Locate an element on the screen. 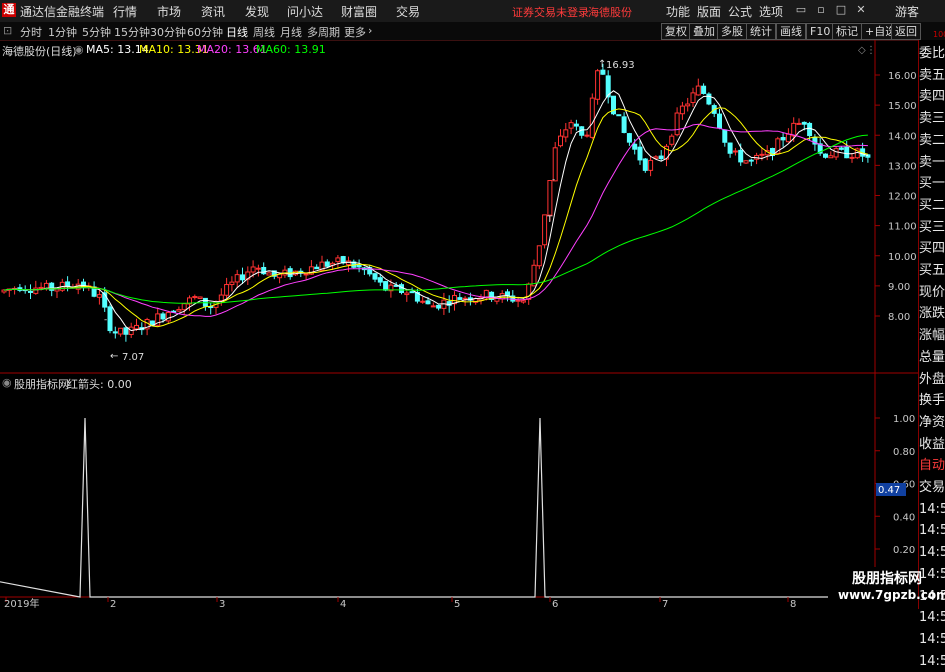 The width and height of the screenshot is (945, 672). app-logo-icon: 通 is located at coordinates (9, 10).